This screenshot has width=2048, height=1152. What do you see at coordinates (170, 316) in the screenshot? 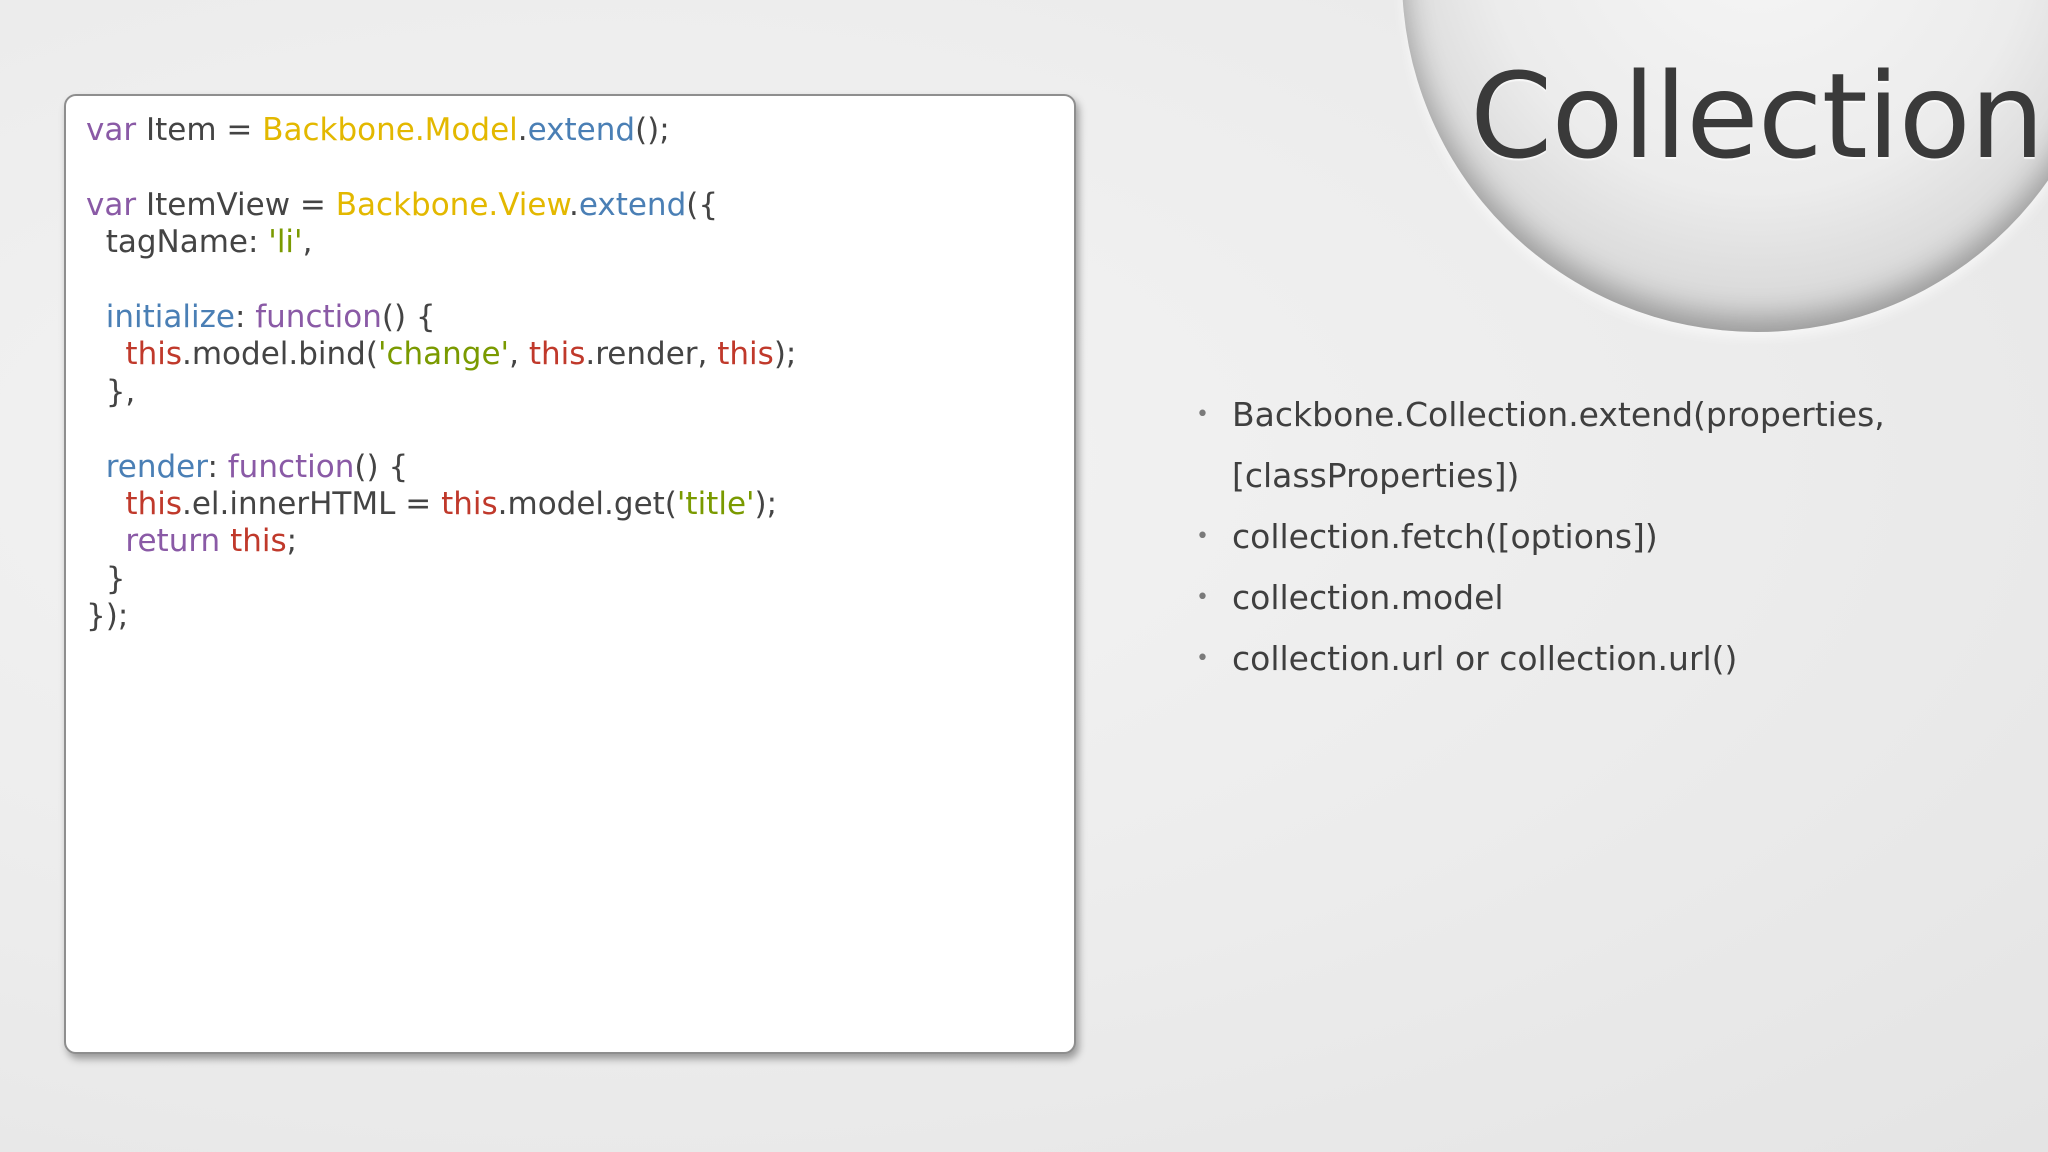
I see `code-token: initialize` at bounding box center [170, 316].